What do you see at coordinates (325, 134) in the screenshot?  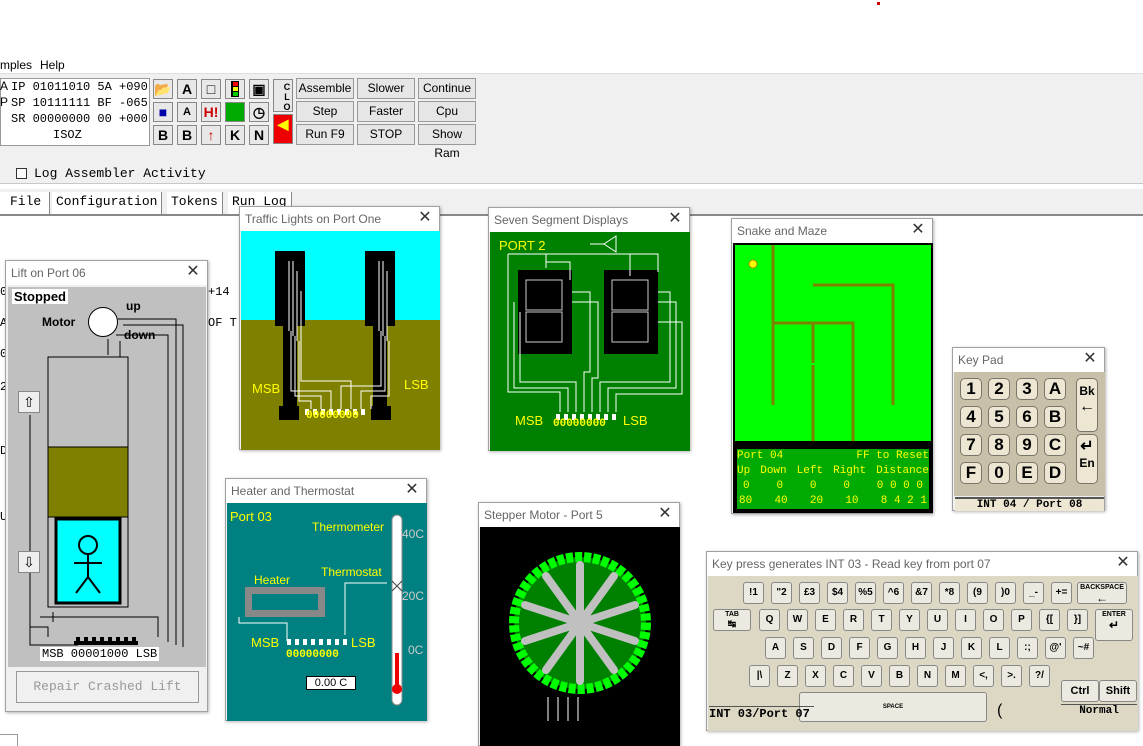 I see `run-button: Run F9` at bounding box center [325, 134].